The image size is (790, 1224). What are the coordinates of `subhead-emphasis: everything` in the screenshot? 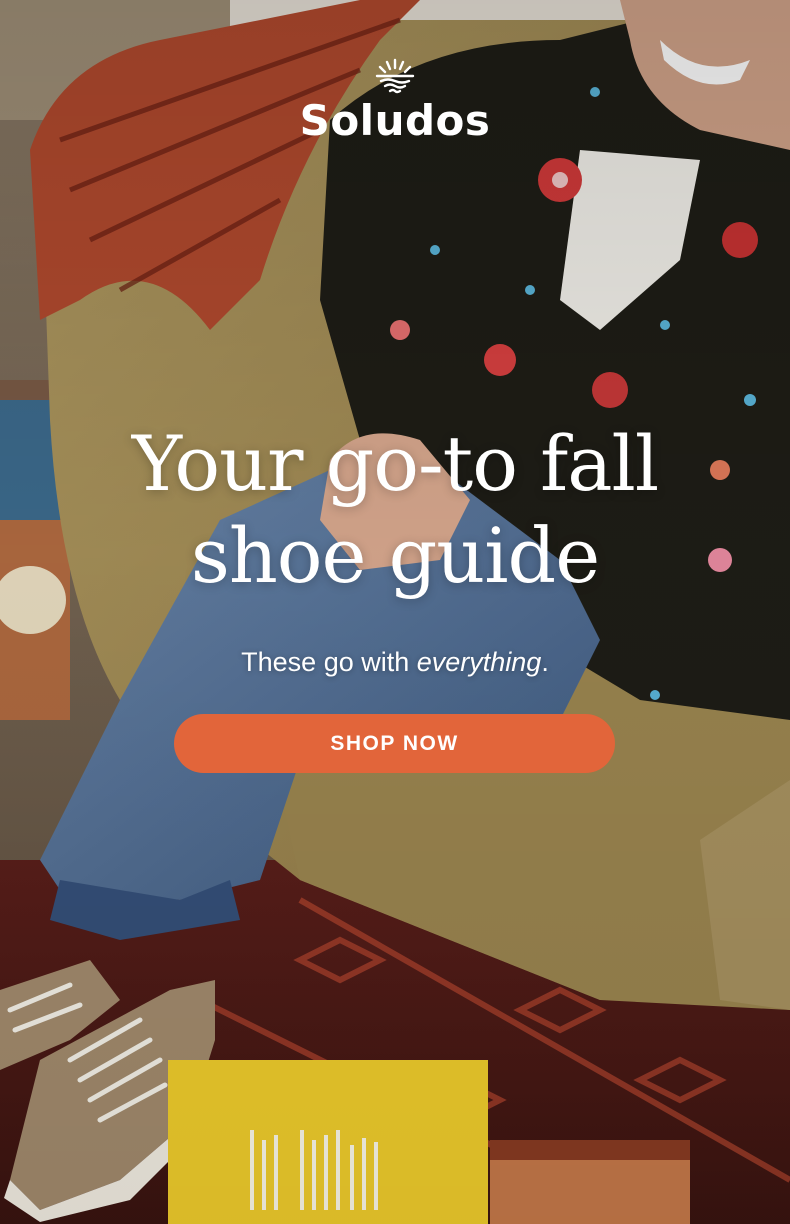 It's located at (479, 662).